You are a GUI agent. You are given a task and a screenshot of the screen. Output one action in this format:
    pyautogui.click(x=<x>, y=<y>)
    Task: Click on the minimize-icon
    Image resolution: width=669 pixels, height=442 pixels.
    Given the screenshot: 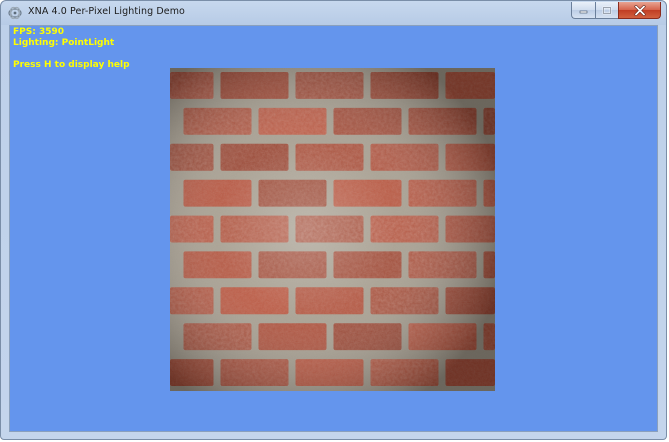 What is the action you would take?
    pyautogui.click(x=583, y=12)
    